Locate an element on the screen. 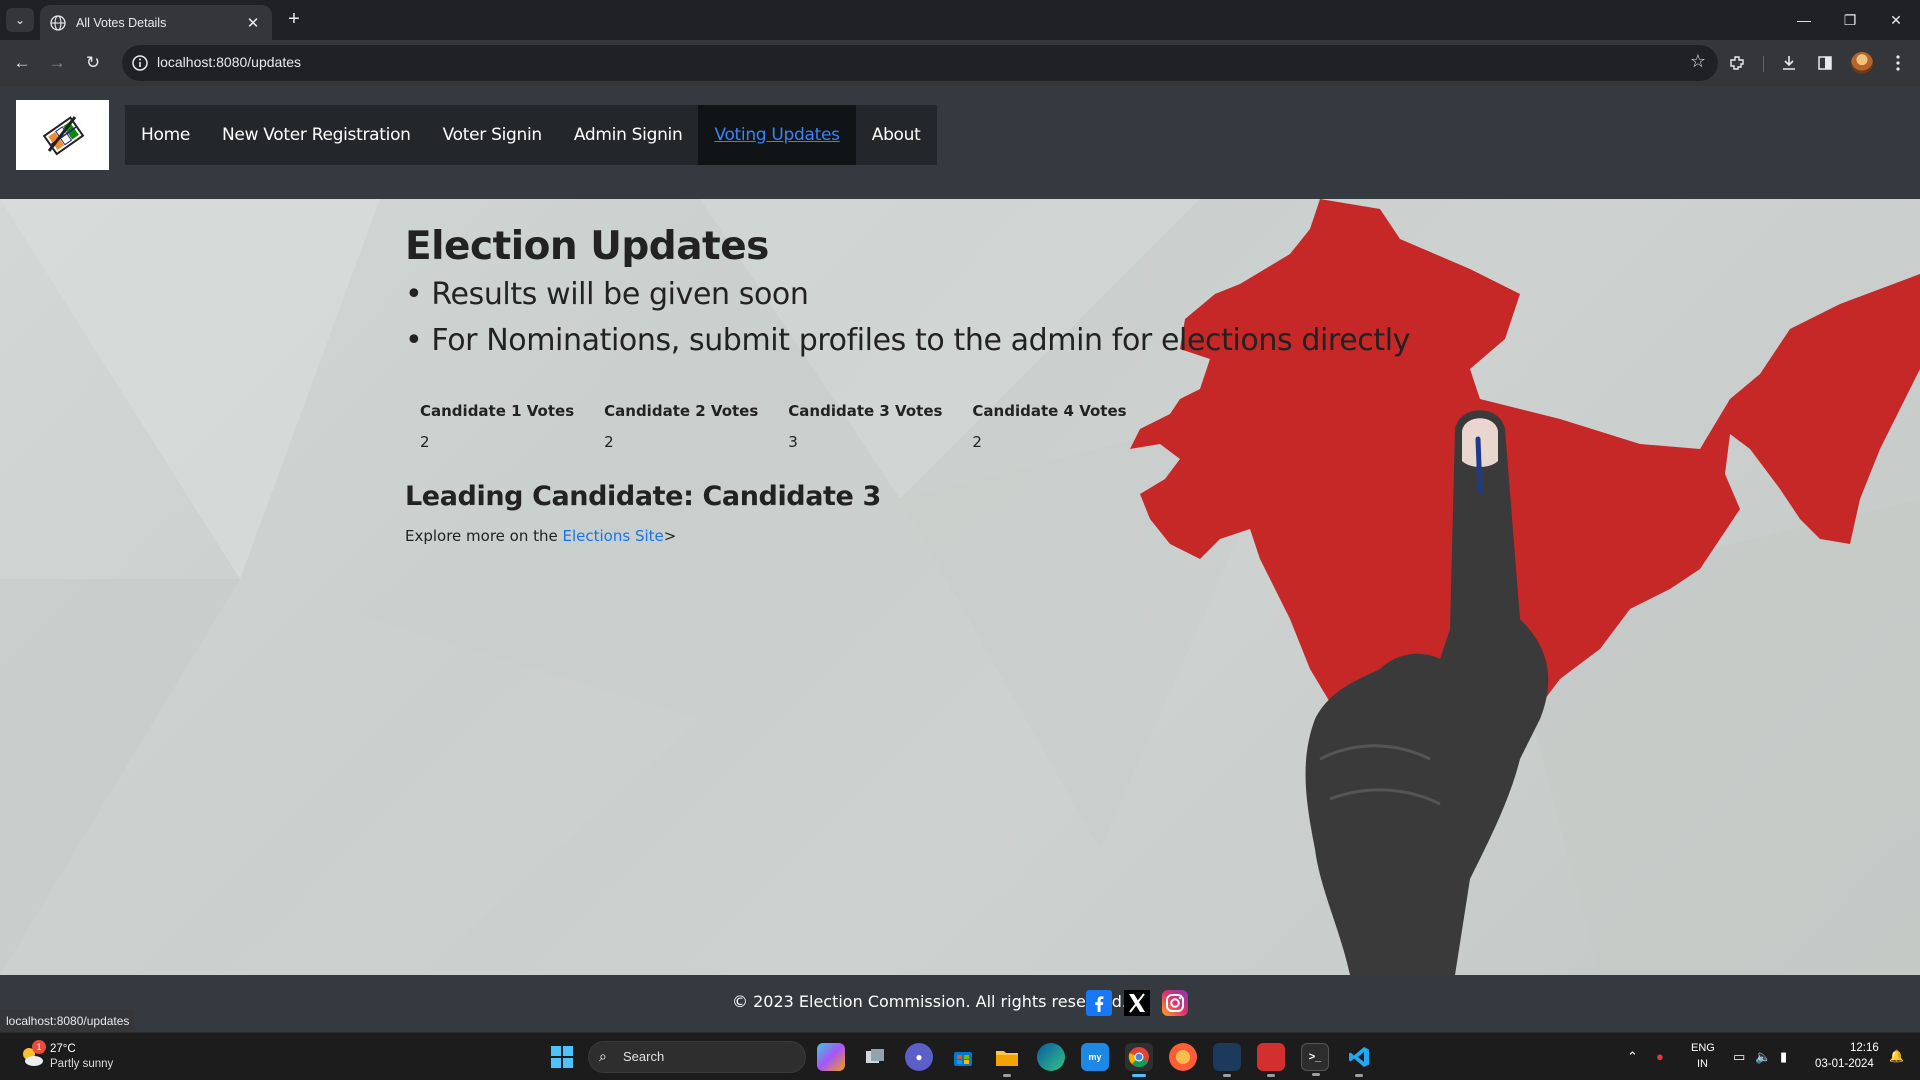  instagram-icon is located at coordinates (1175, 1003).